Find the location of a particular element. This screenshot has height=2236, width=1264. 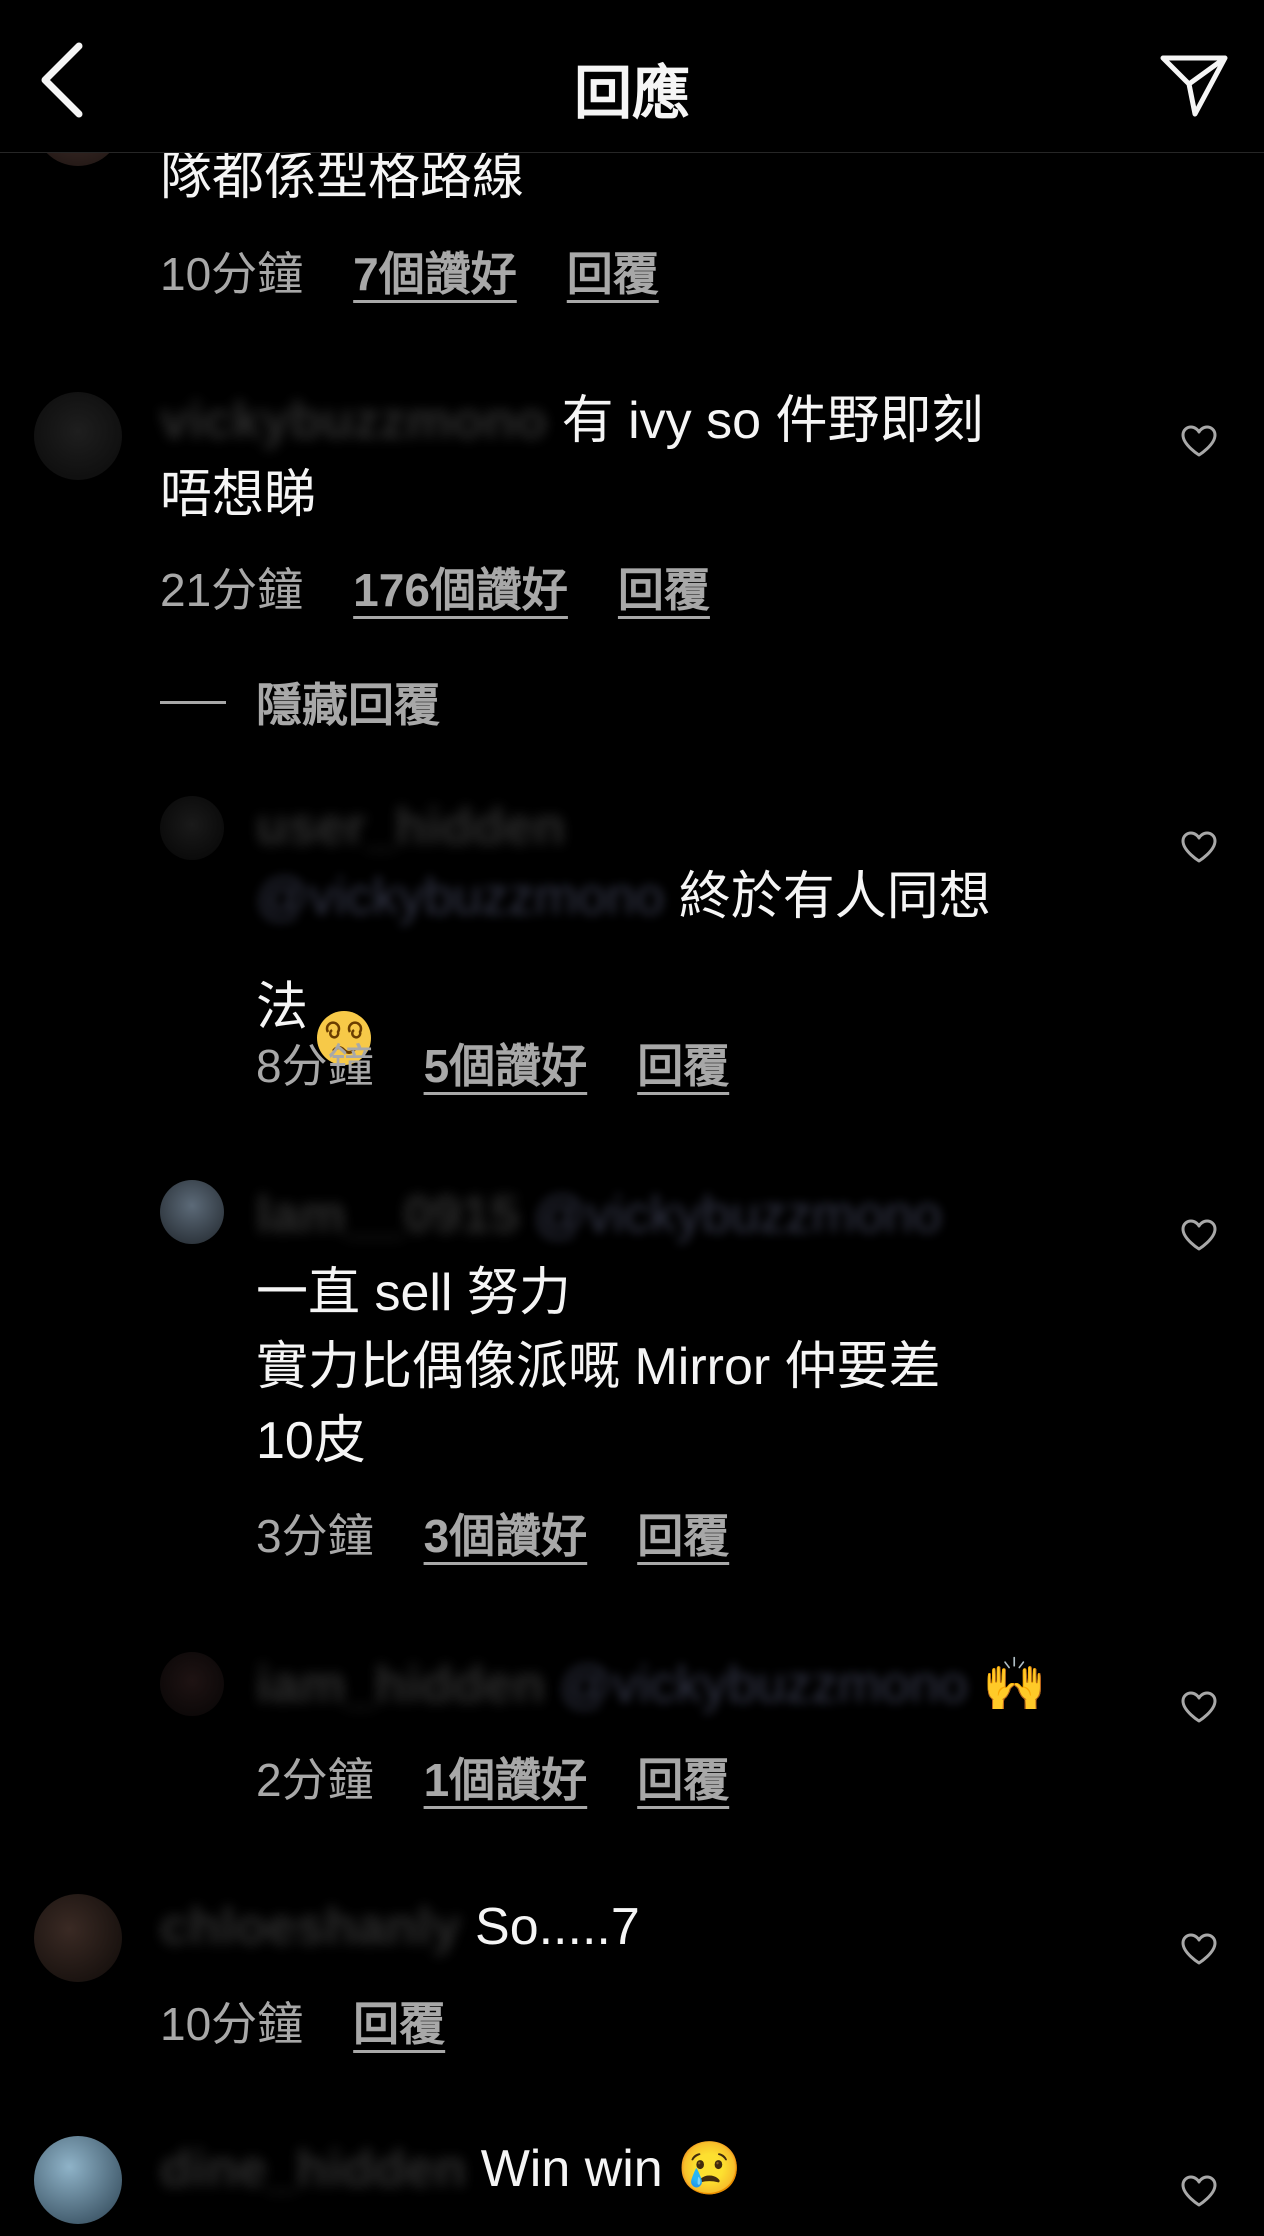

comment-username: vickybuzzmono is located at coordinates (353, 421).